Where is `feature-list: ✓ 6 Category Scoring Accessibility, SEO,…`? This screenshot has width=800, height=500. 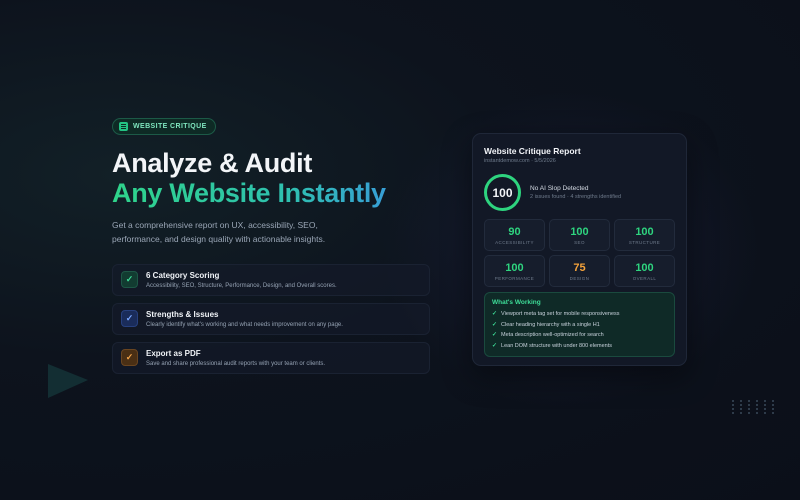 feature-list: ✓ 6 Category Scoring Accessibility, SEO,… is located at coordinates (271, 319).